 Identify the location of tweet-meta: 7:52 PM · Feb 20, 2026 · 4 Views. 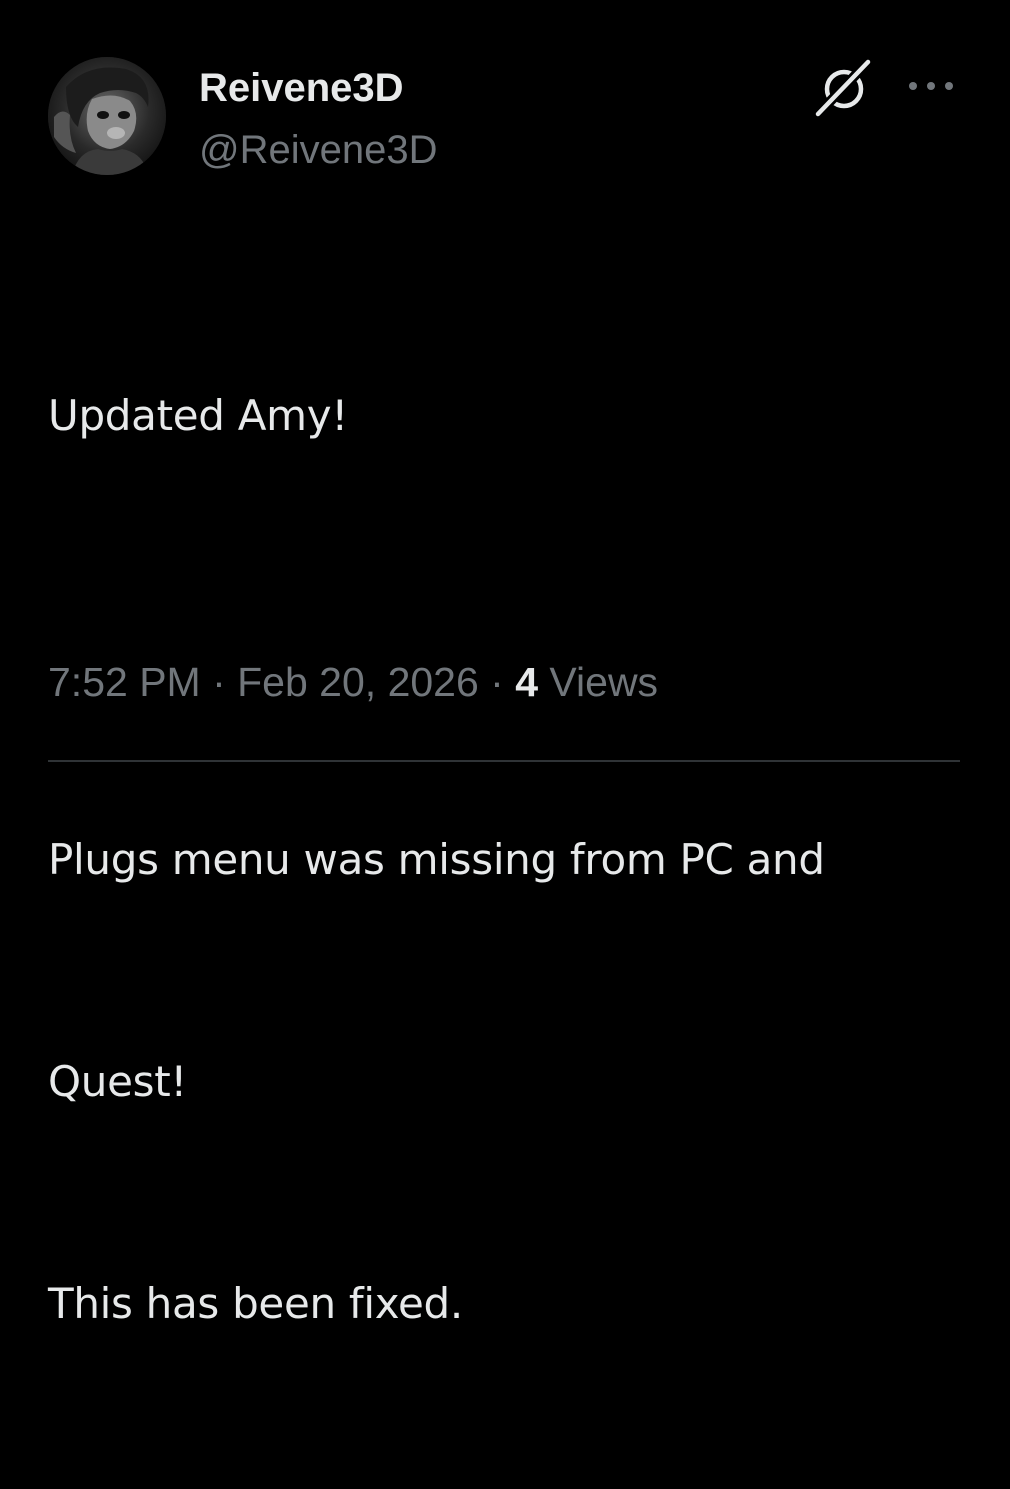
(353, 682).